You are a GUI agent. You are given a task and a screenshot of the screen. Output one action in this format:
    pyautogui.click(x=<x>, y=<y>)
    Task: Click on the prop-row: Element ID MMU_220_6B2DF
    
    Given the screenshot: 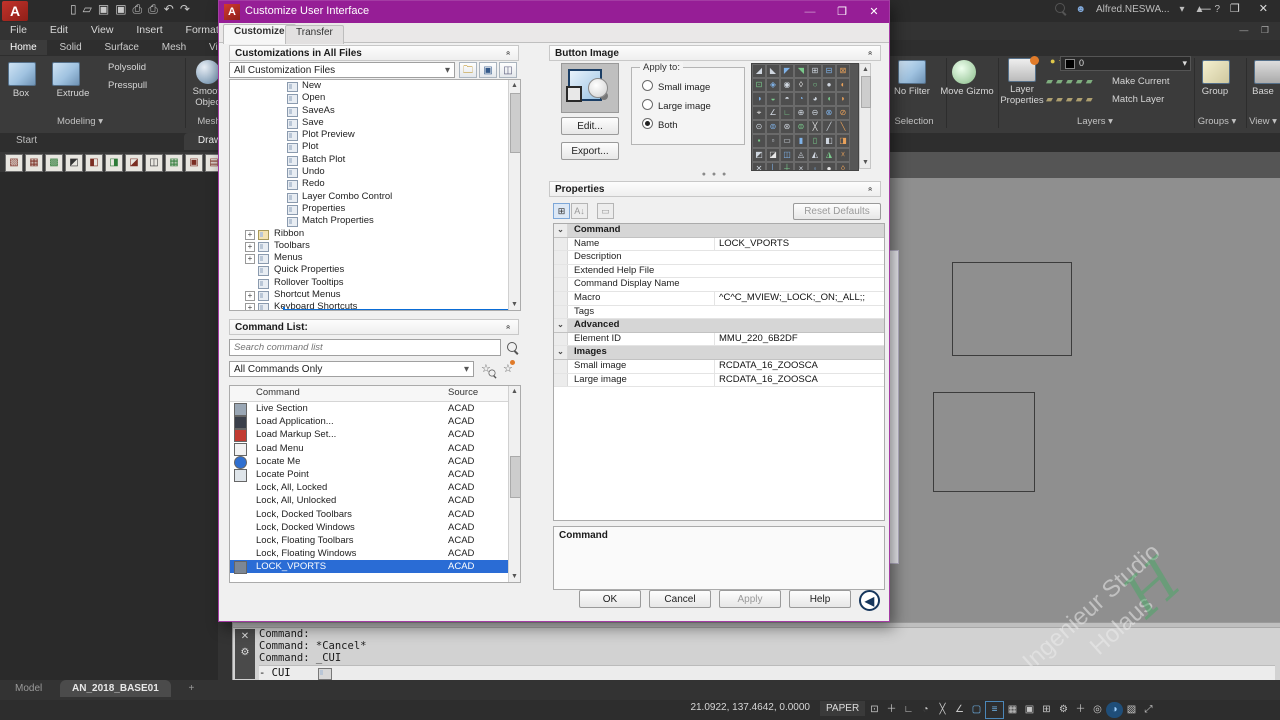 What is the action you would take?
    pyautogui.click(x=719, y=339)
    